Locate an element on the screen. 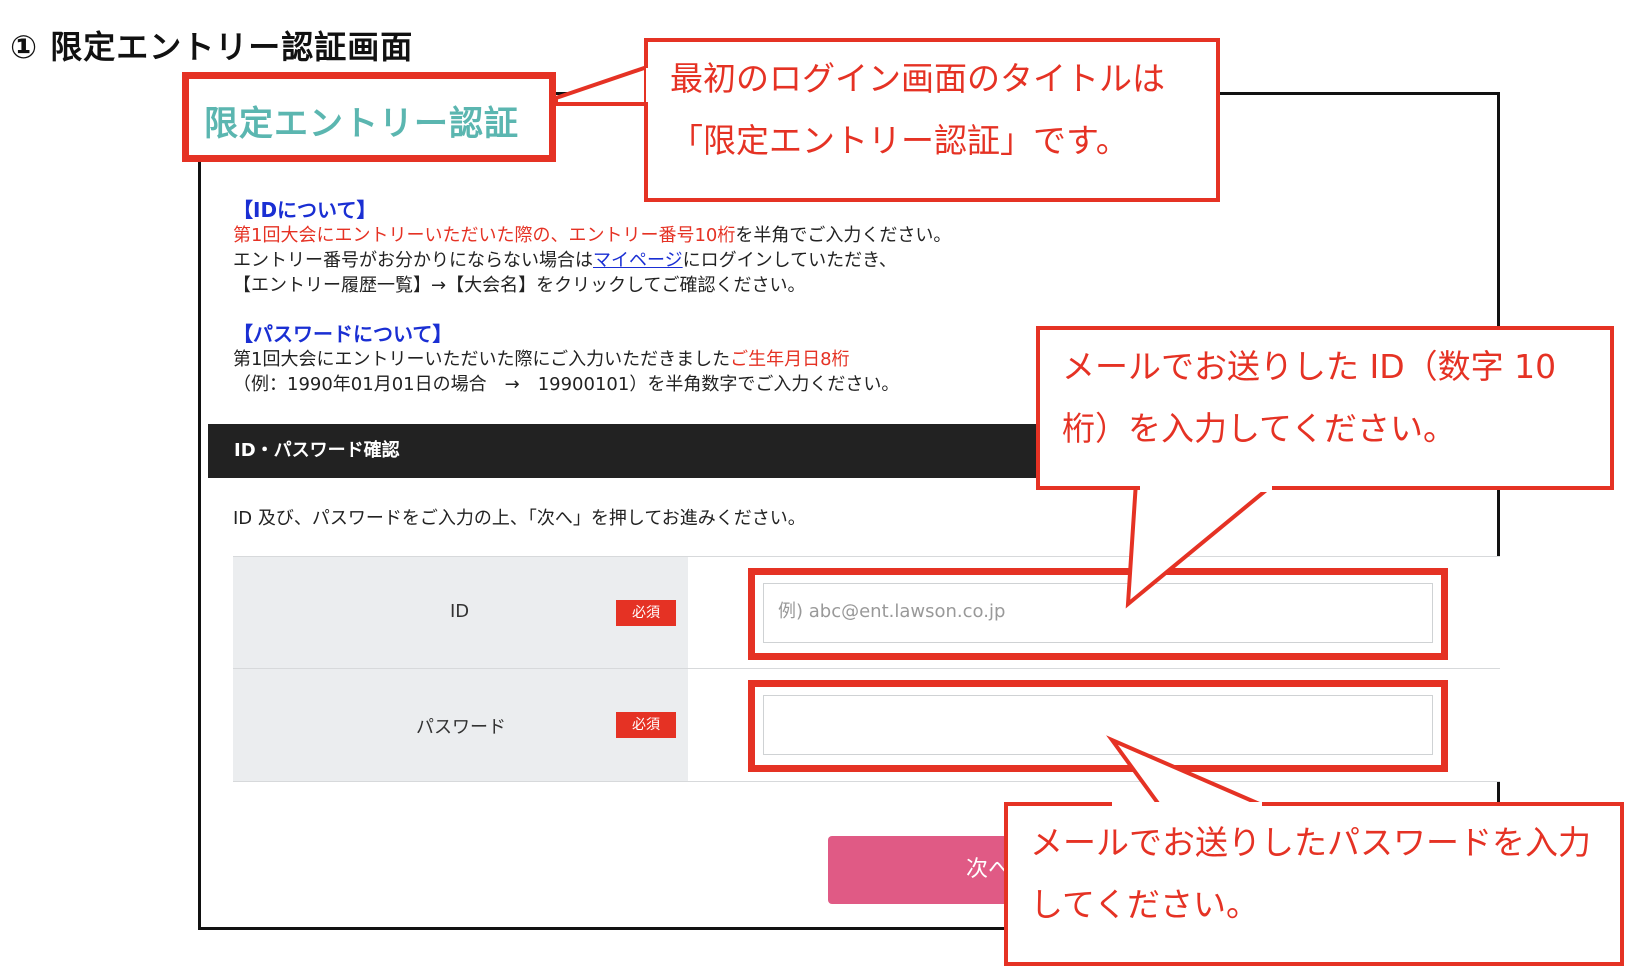  password-input is located at coordinates (1098, 725).